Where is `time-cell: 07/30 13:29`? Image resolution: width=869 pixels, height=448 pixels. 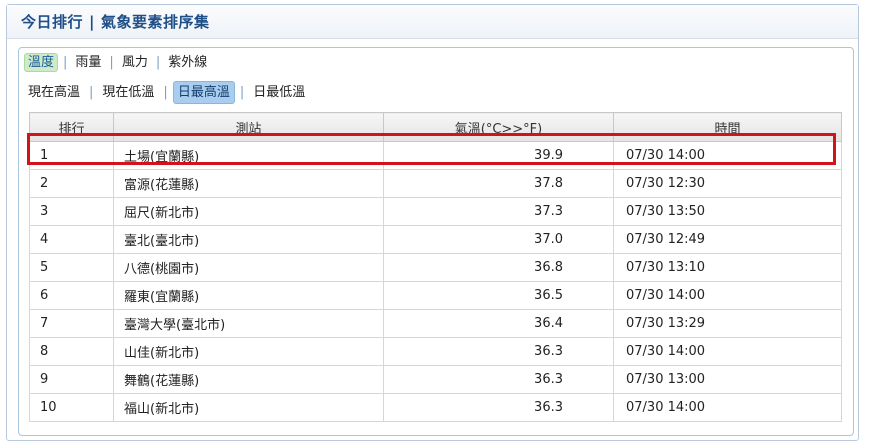 time-cell: 07/30 13:29 is located at coordinates (727, 323).